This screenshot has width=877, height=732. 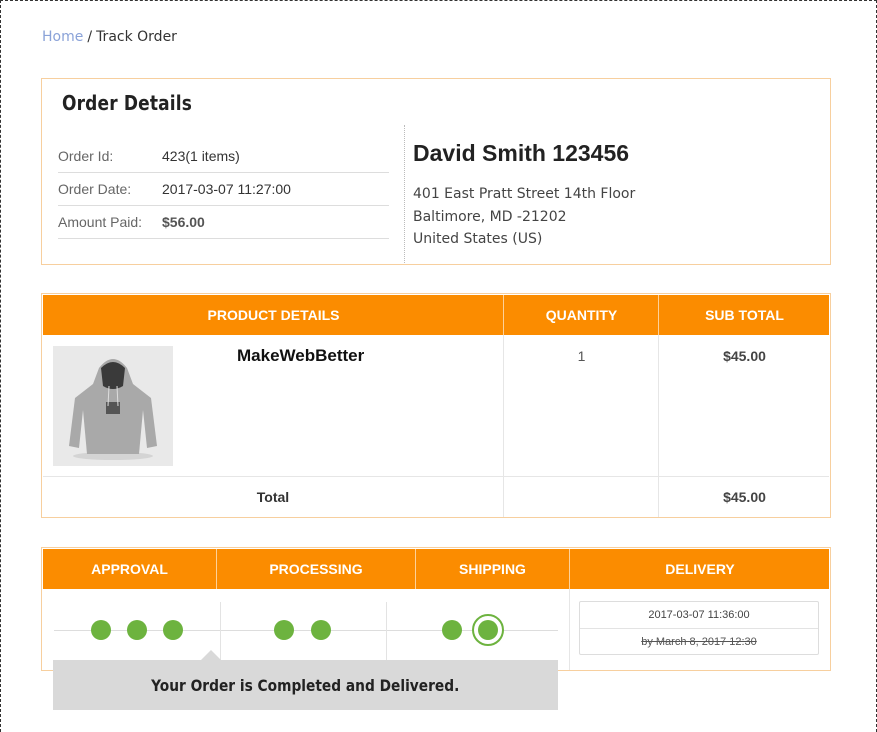 What do you see at coordinates (581, 356) in the screenshot?
I see `product-quantity: 1` at bounding box center [581, 356].